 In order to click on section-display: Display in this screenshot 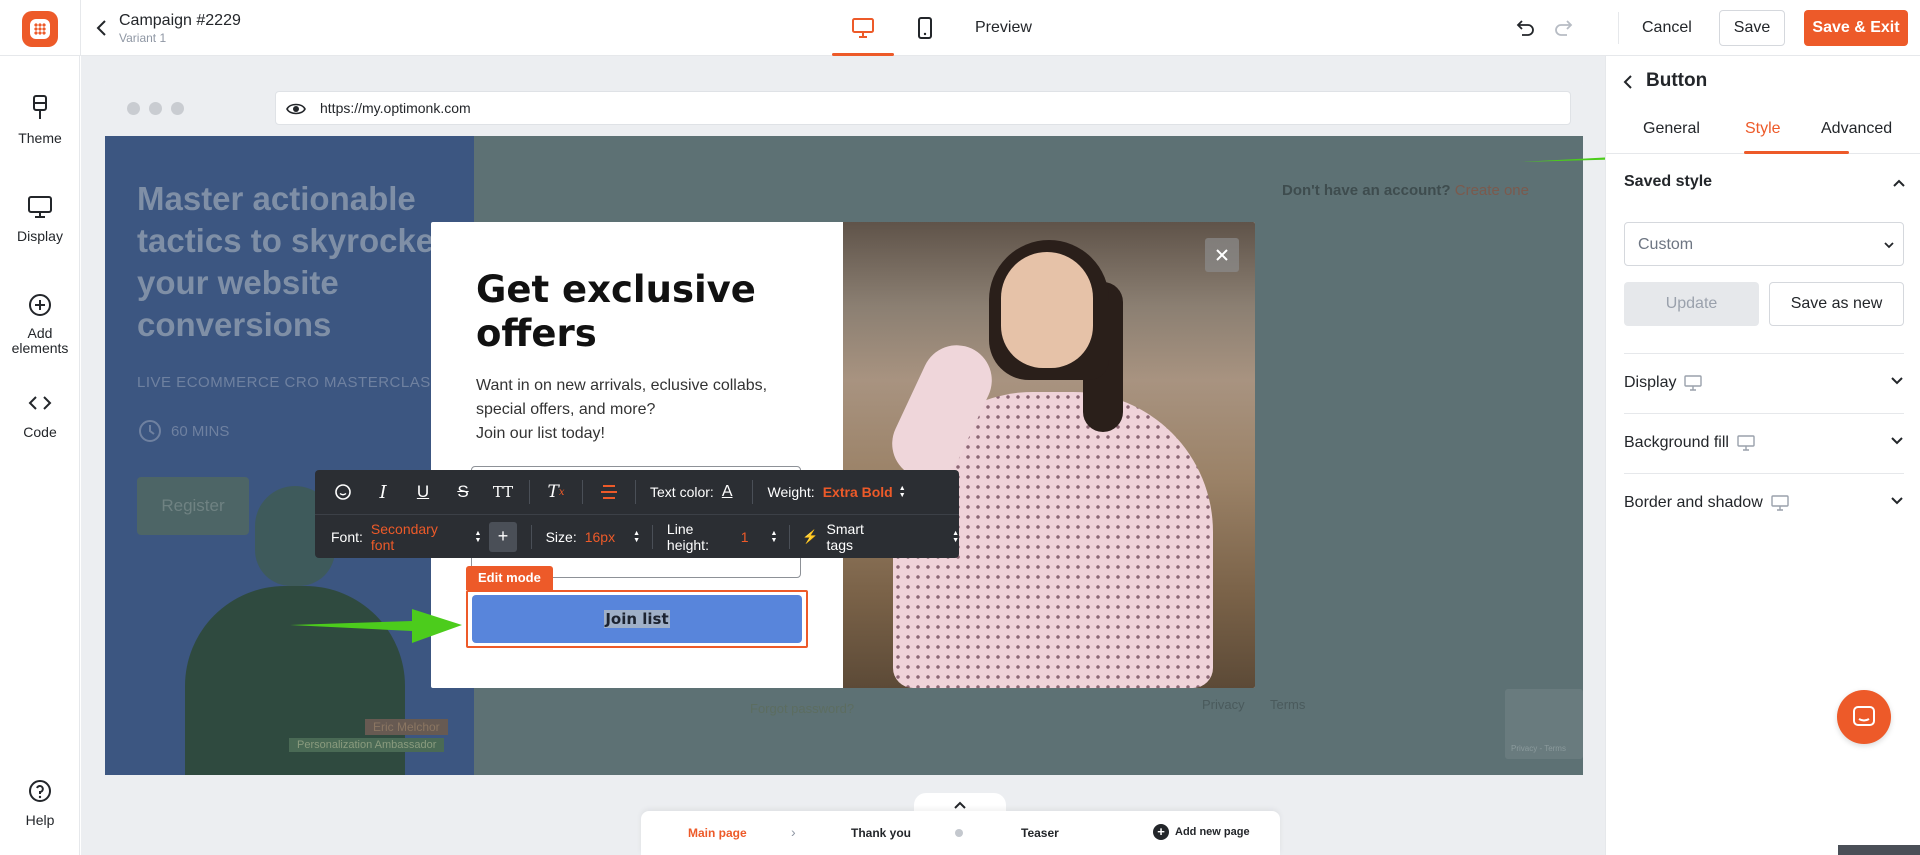, I will do `click(1764, 383)`.